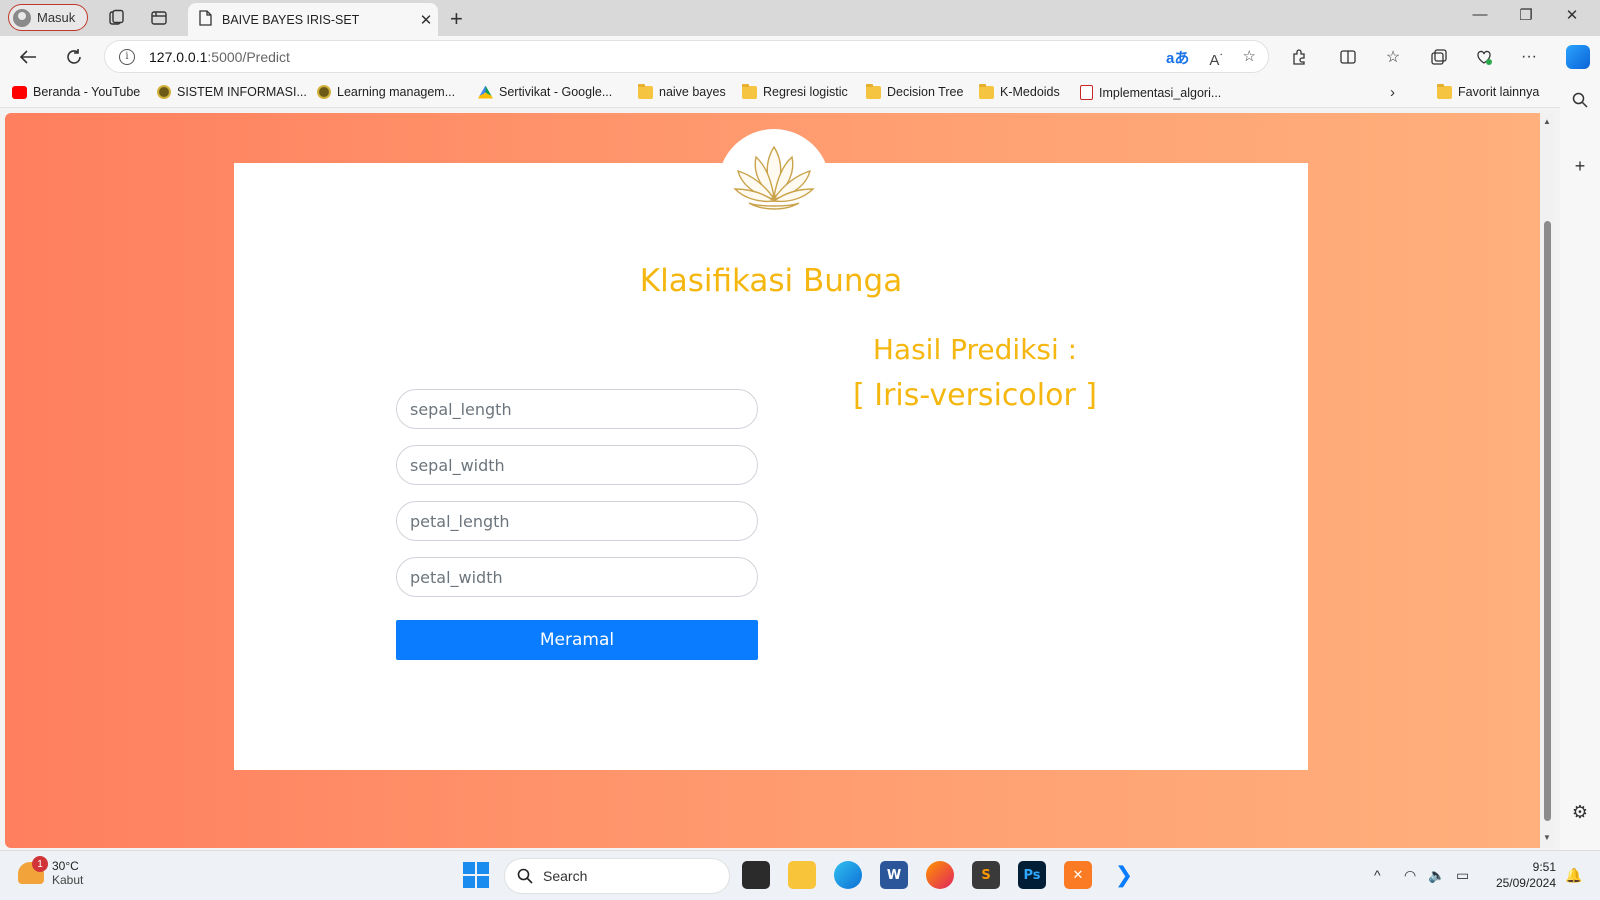  Describe the element at coordinates (1019, 91) in the screenshot. I see `bookmark-item: K-Medoids` at that location.